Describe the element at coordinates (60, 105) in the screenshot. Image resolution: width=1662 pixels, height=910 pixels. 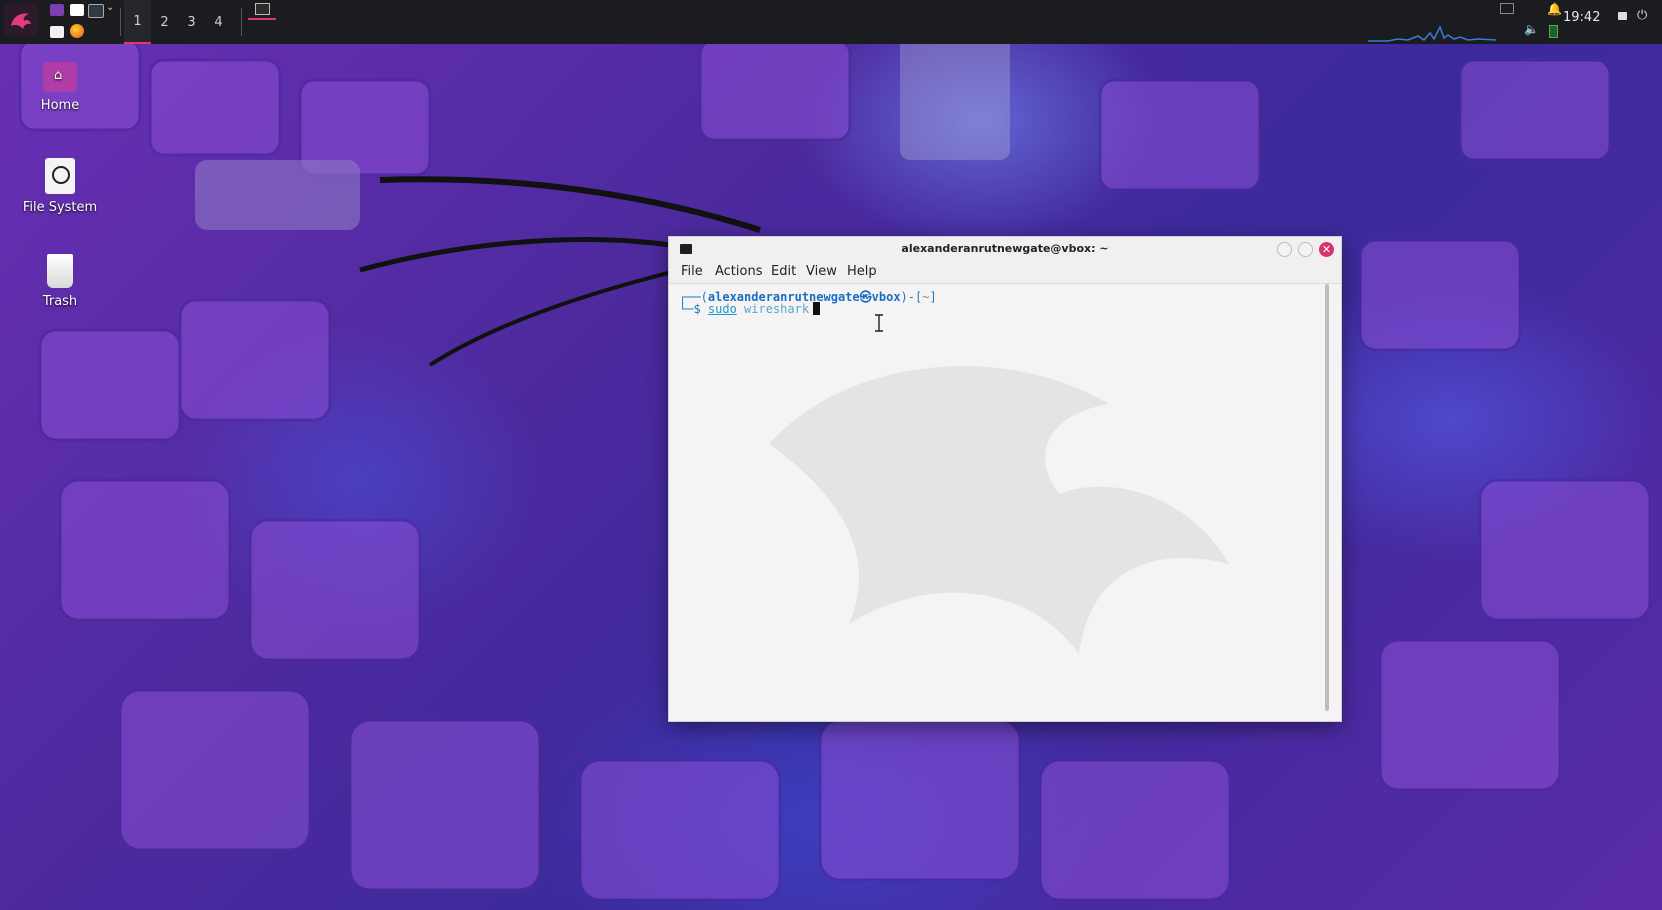
I see `desktop-icon-label: Home` at that location.